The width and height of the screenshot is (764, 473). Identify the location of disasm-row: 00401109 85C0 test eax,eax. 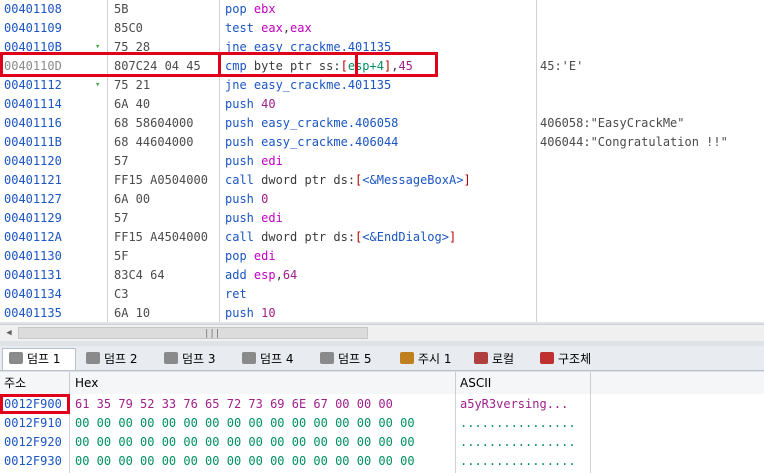
(382, 28).